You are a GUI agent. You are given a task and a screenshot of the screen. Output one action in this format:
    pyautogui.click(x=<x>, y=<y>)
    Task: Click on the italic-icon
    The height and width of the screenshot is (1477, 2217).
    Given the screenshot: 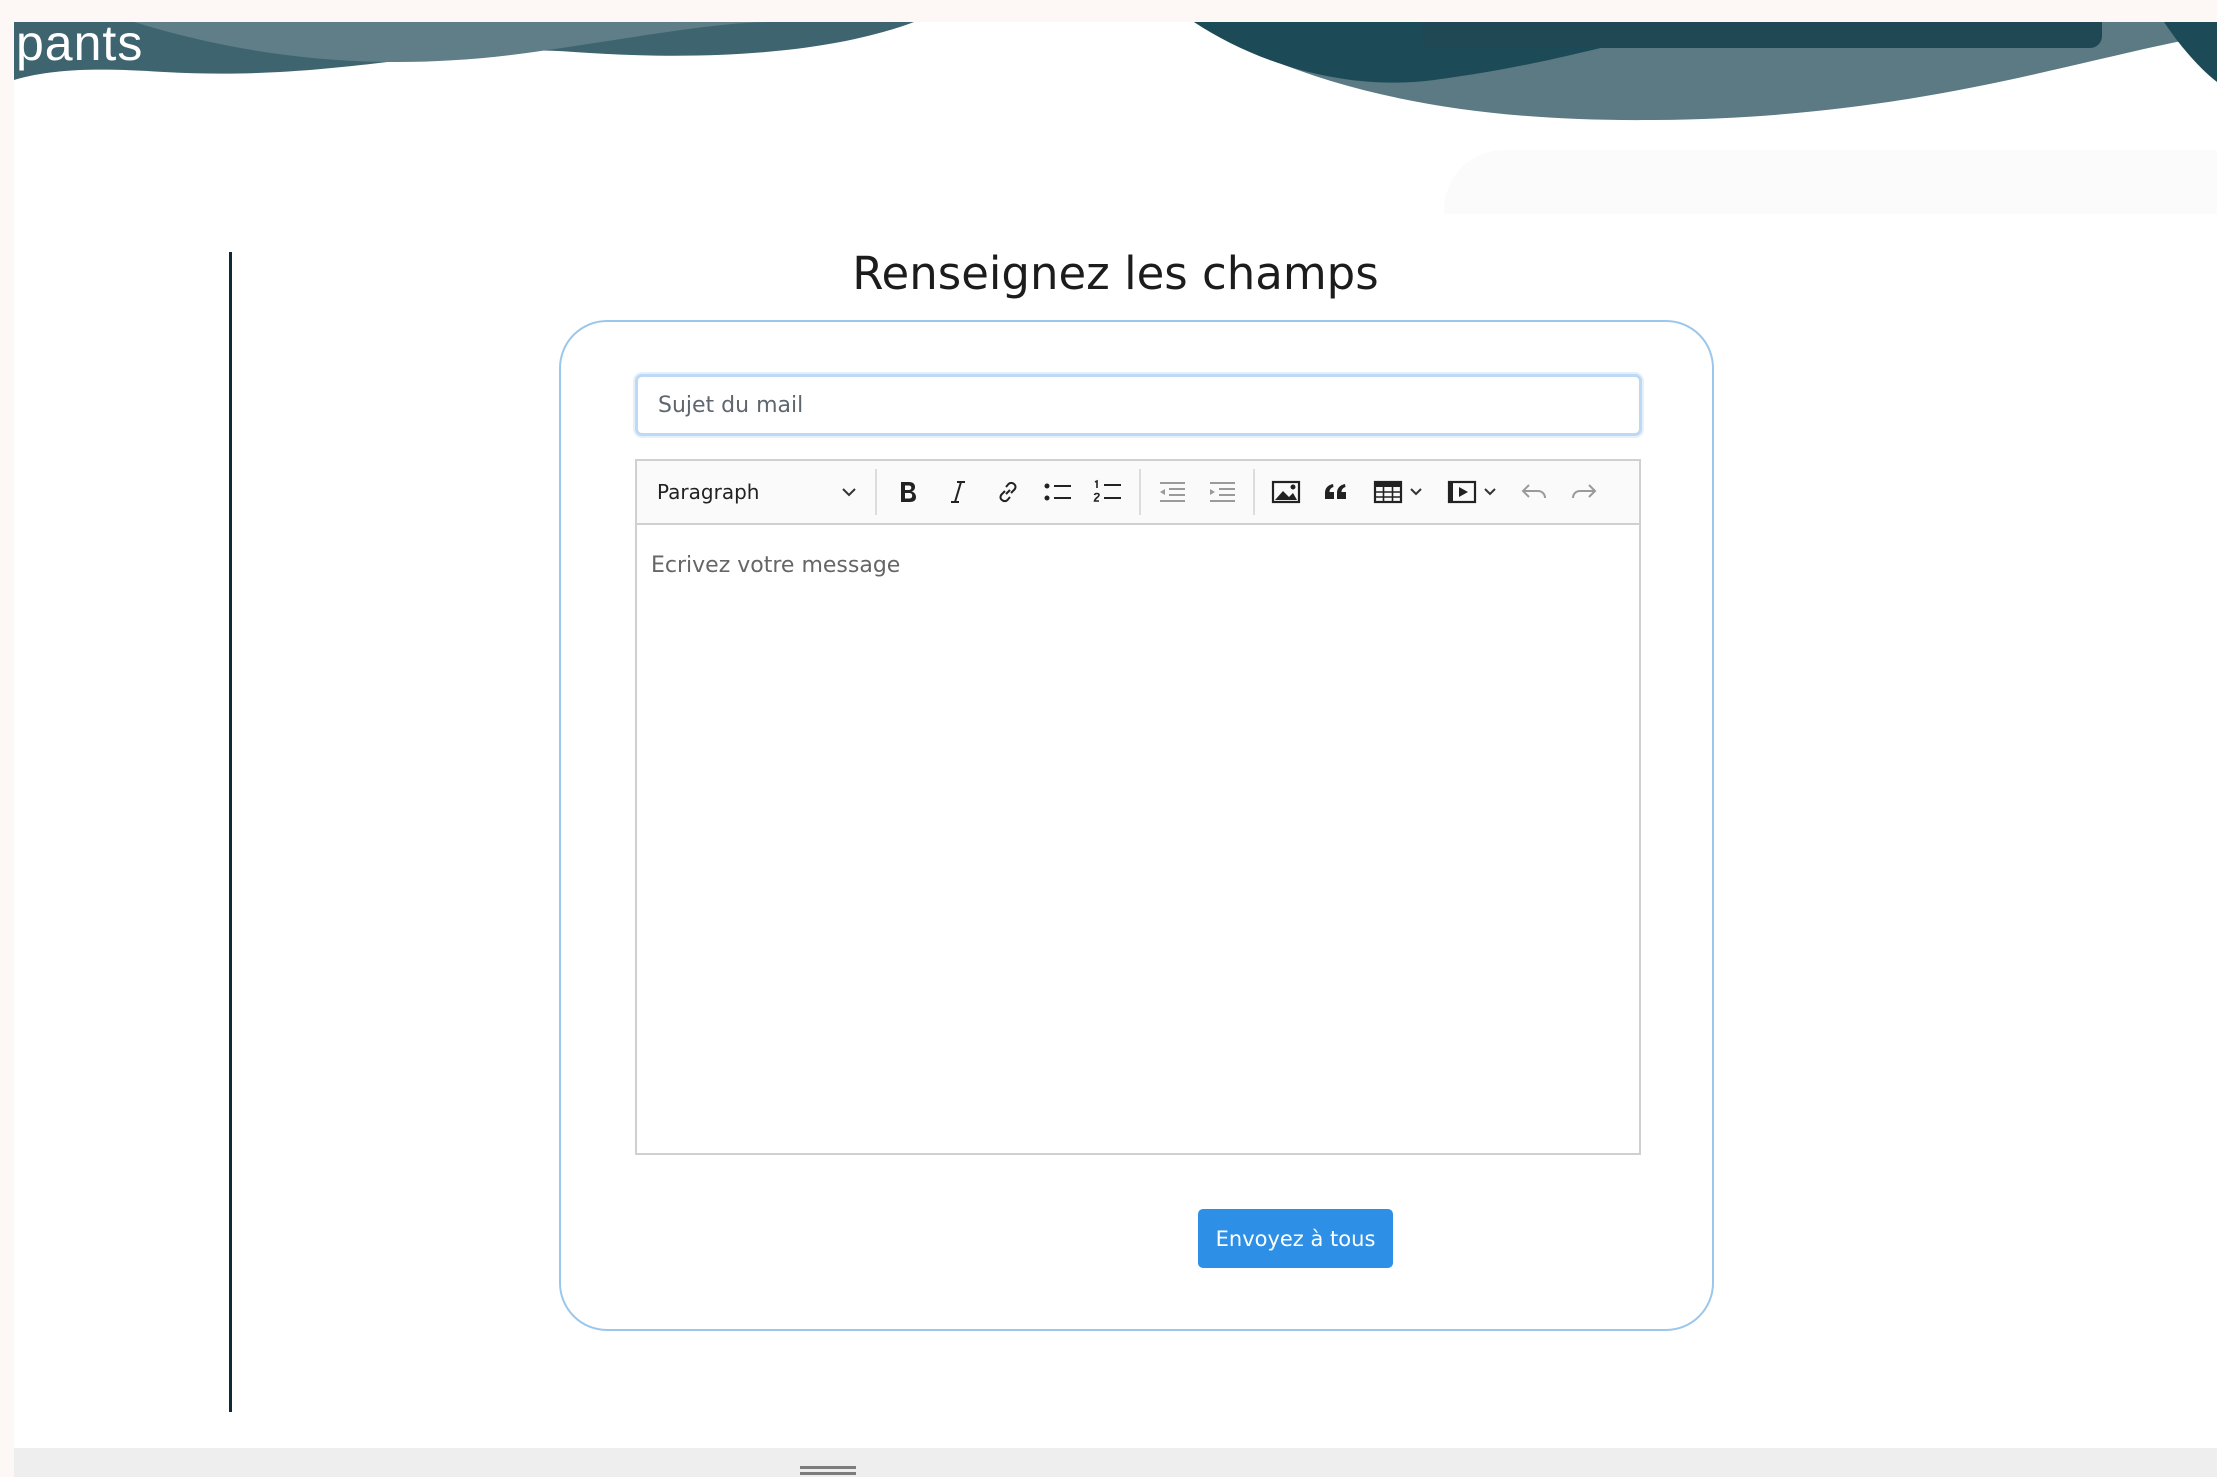 What is the action you would take?
    pyautogui.click(x=958, y=492)
    